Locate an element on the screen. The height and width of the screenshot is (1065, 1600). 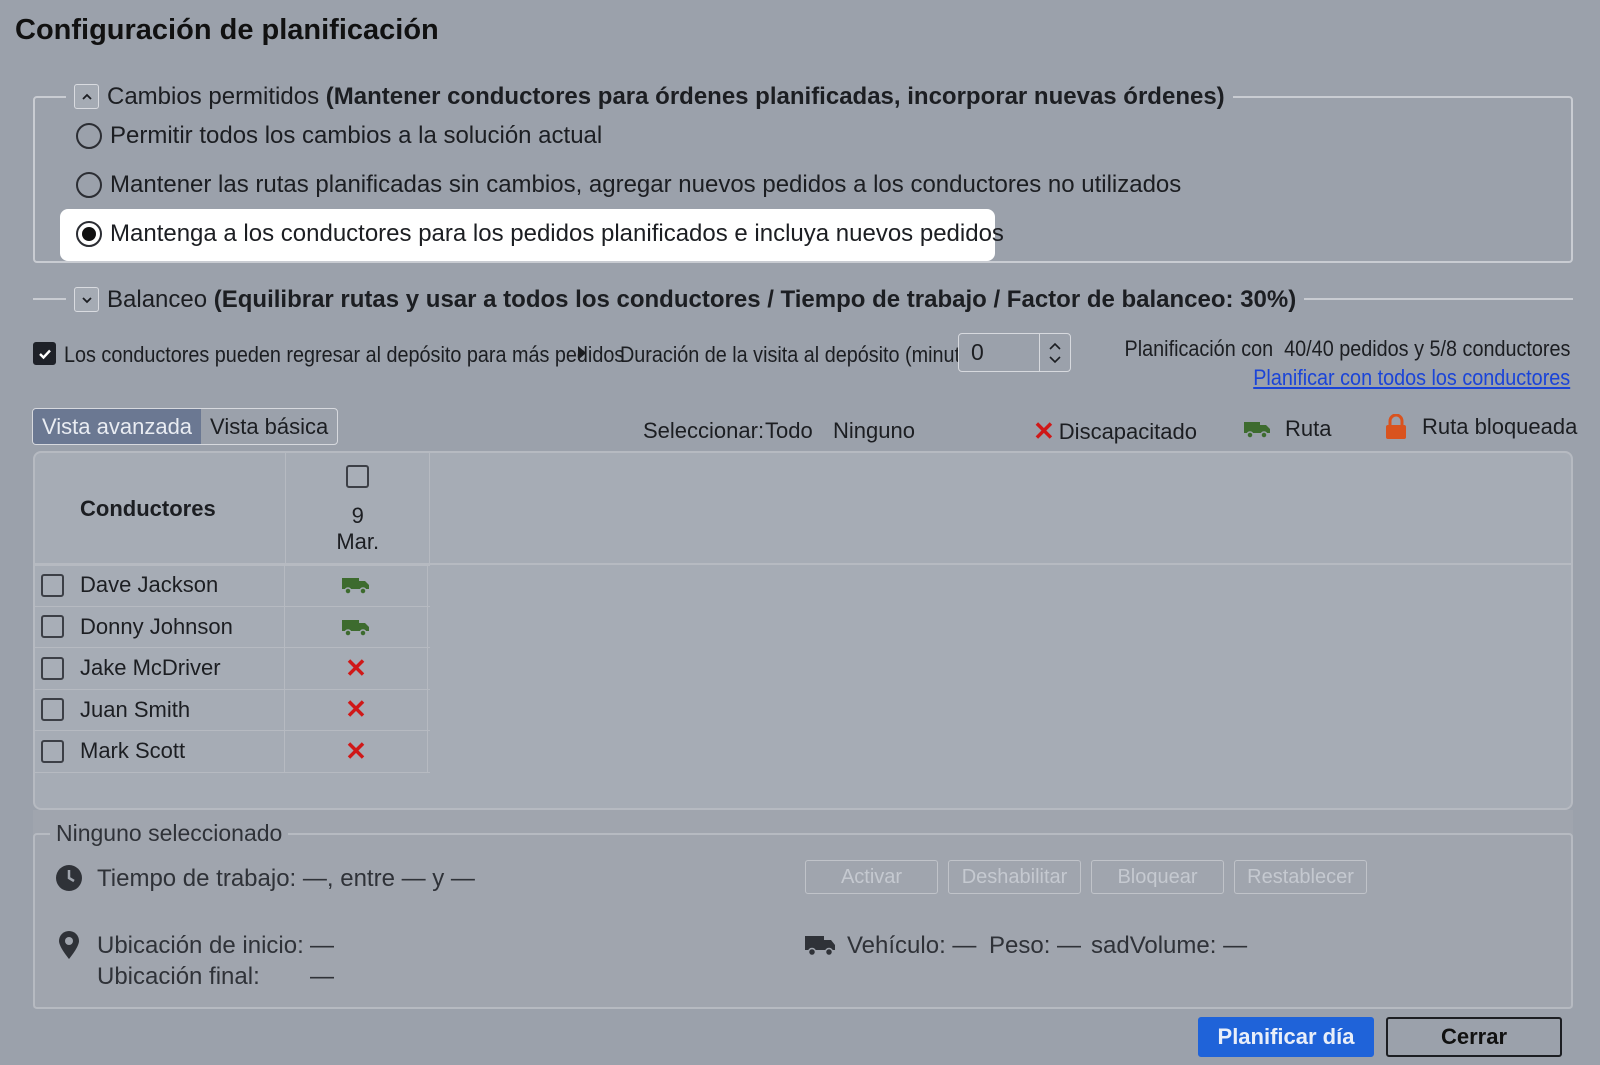
orders-count: 40/40 is located at coordinates (1308, 348).